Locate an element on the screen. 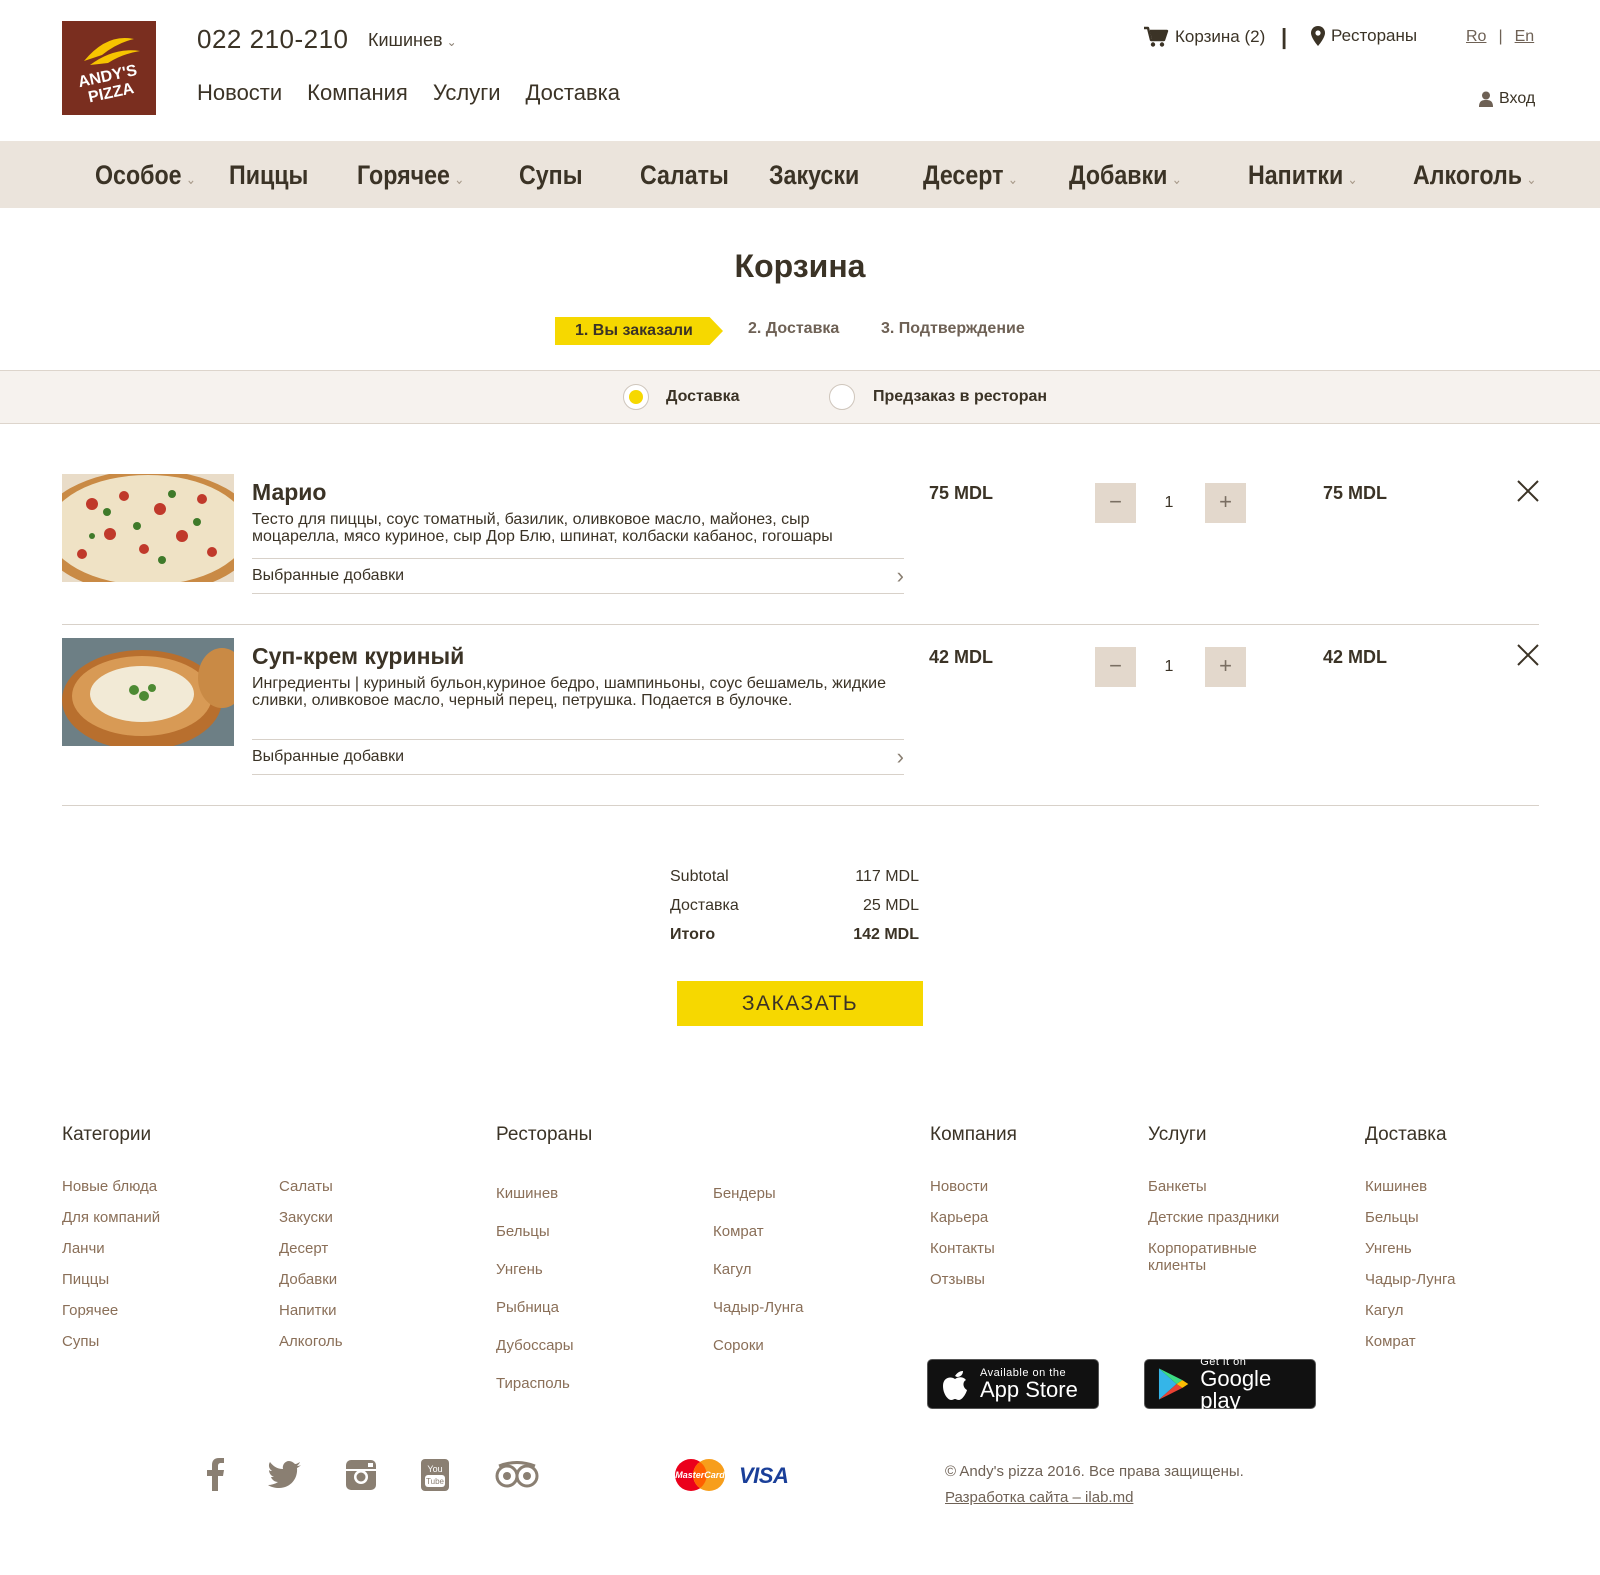  preorder-radio is located at coordinates (842, 397).